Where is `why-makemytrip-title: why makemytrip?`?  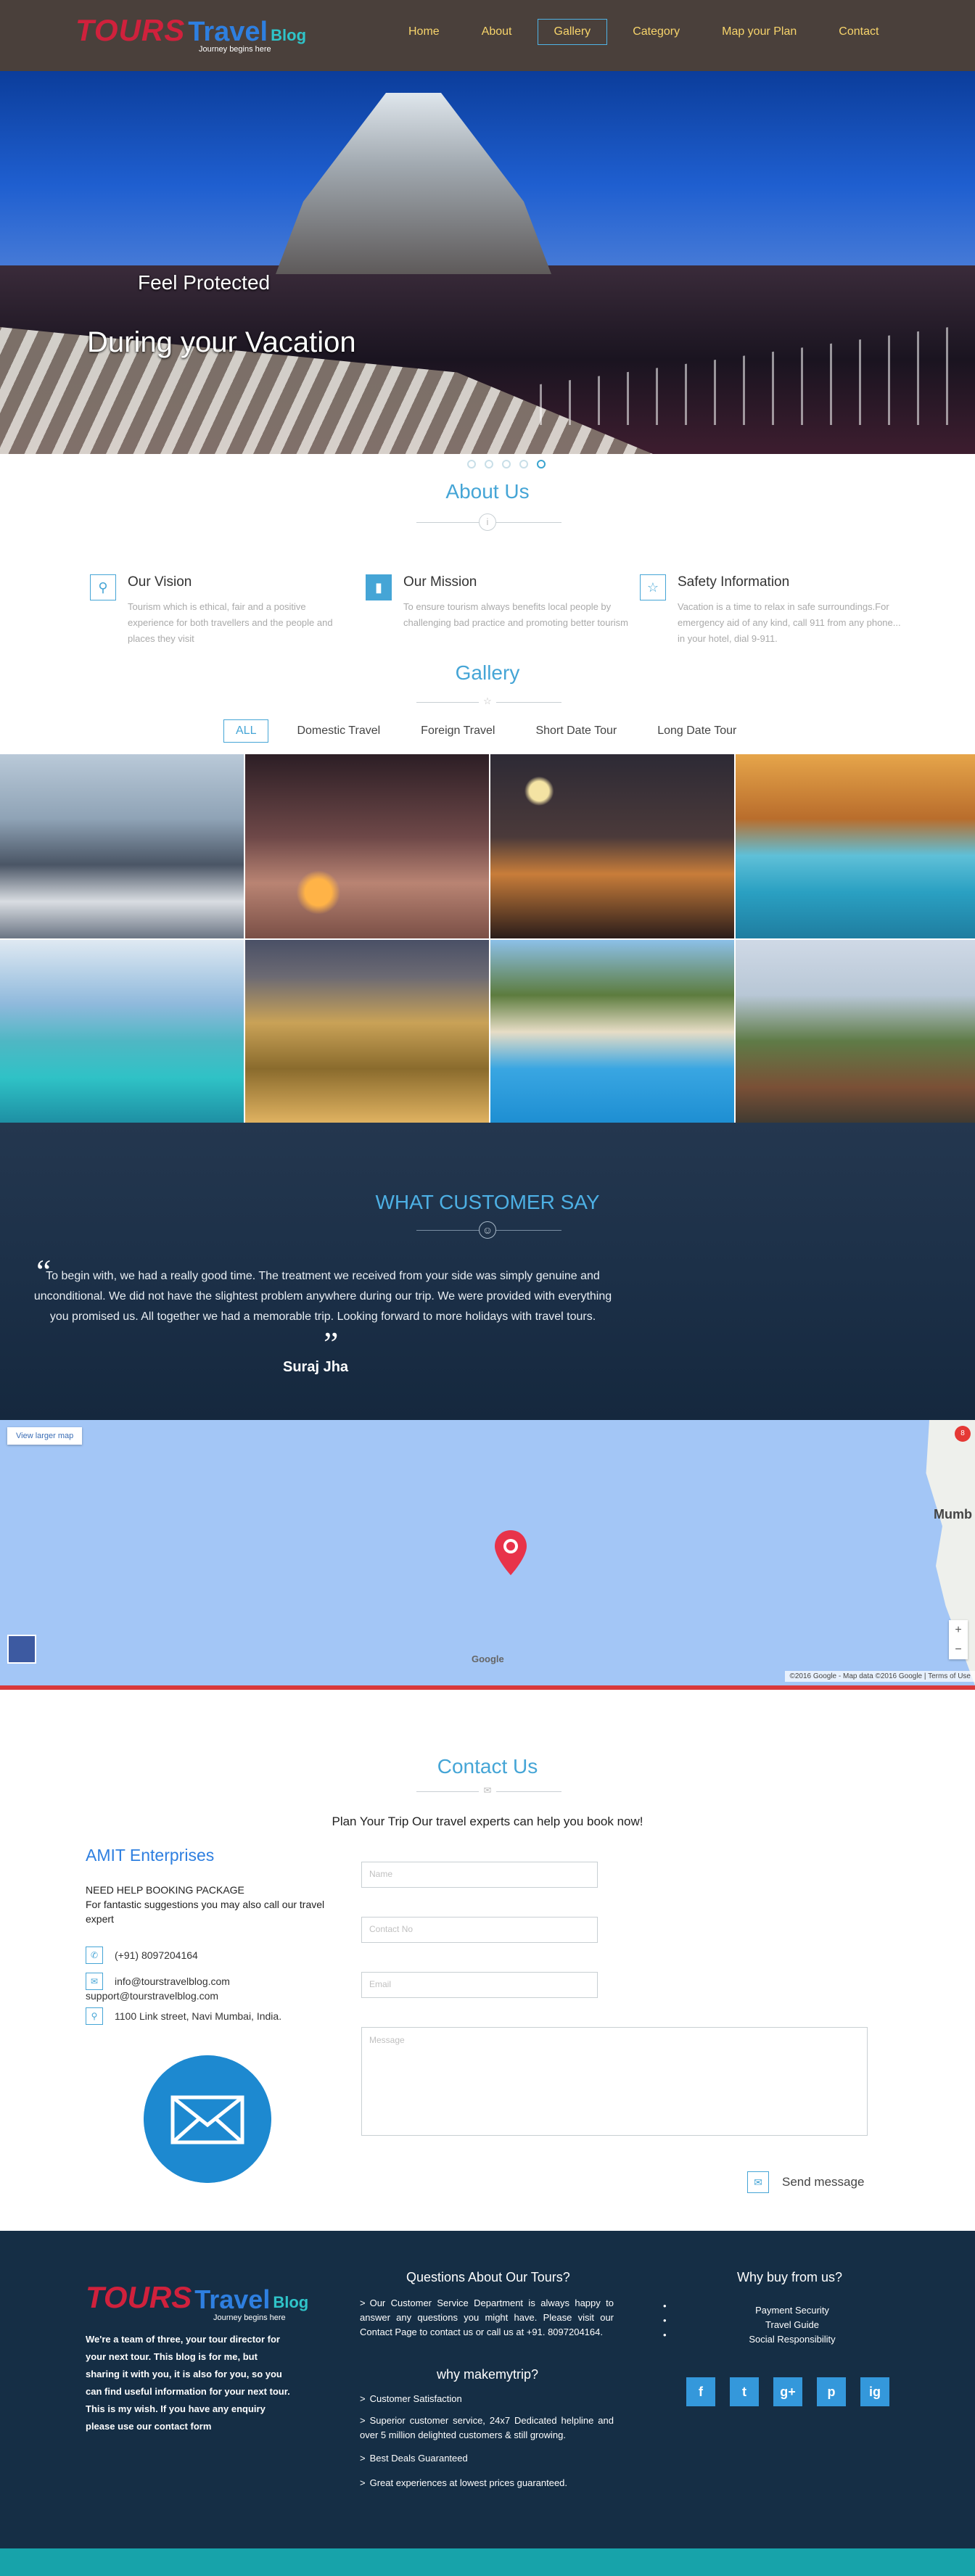 why-makemytrip-title: why makemytrip? is located at coordinates (488, 2374).